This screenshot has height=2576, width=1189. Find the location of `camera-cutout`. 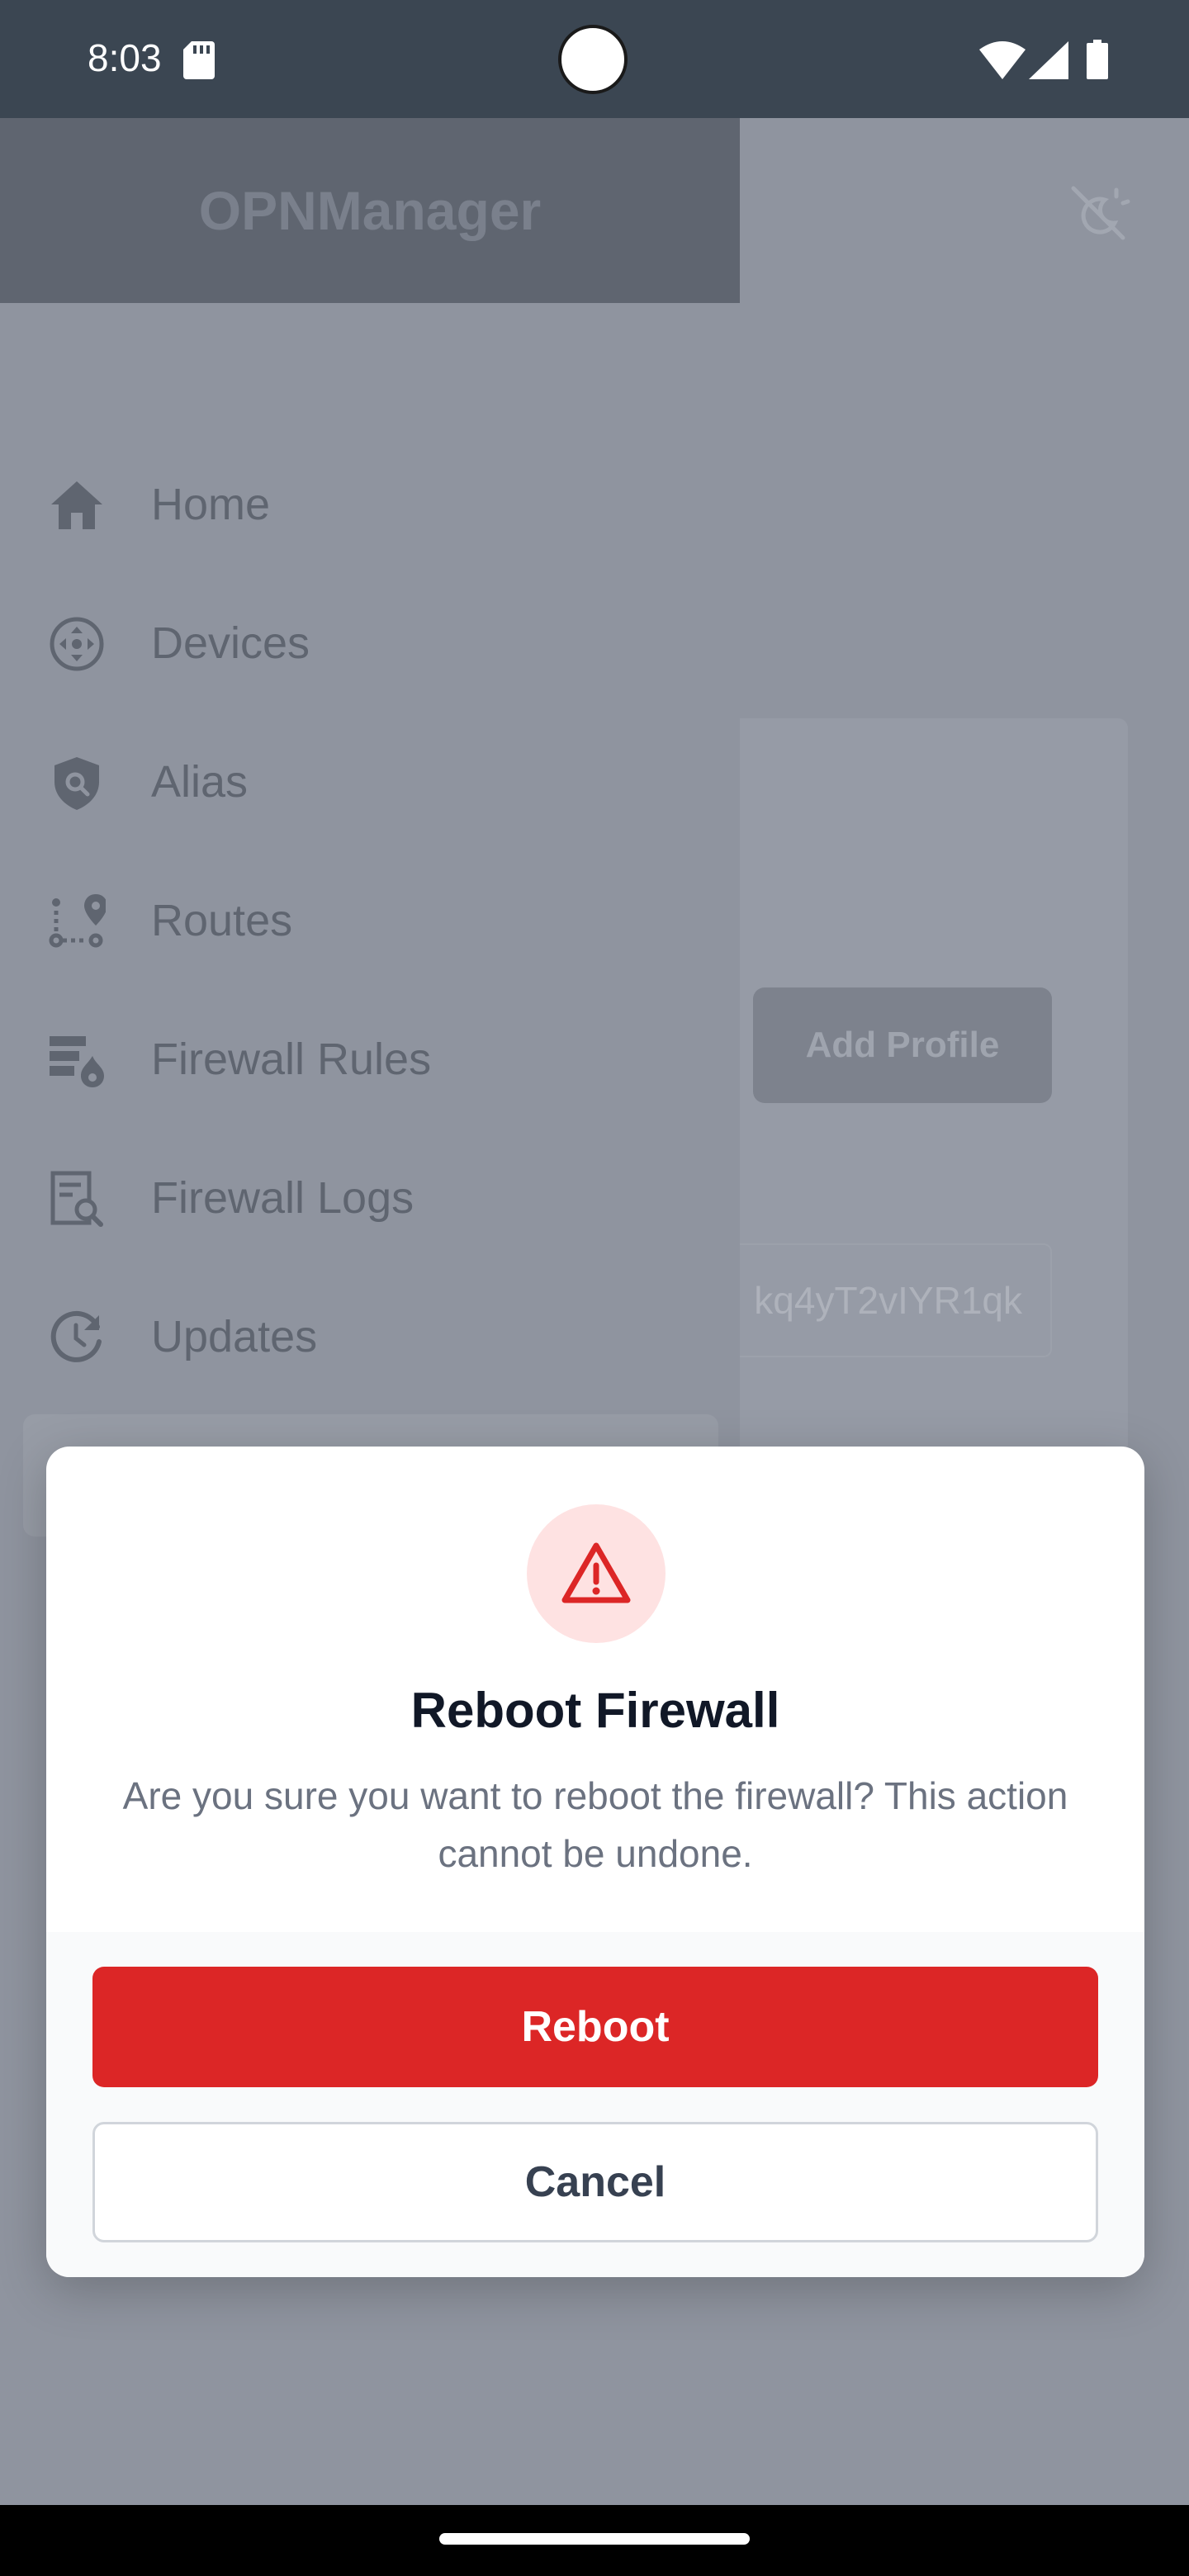

camera-cutout is located at coordinates (593, 59).